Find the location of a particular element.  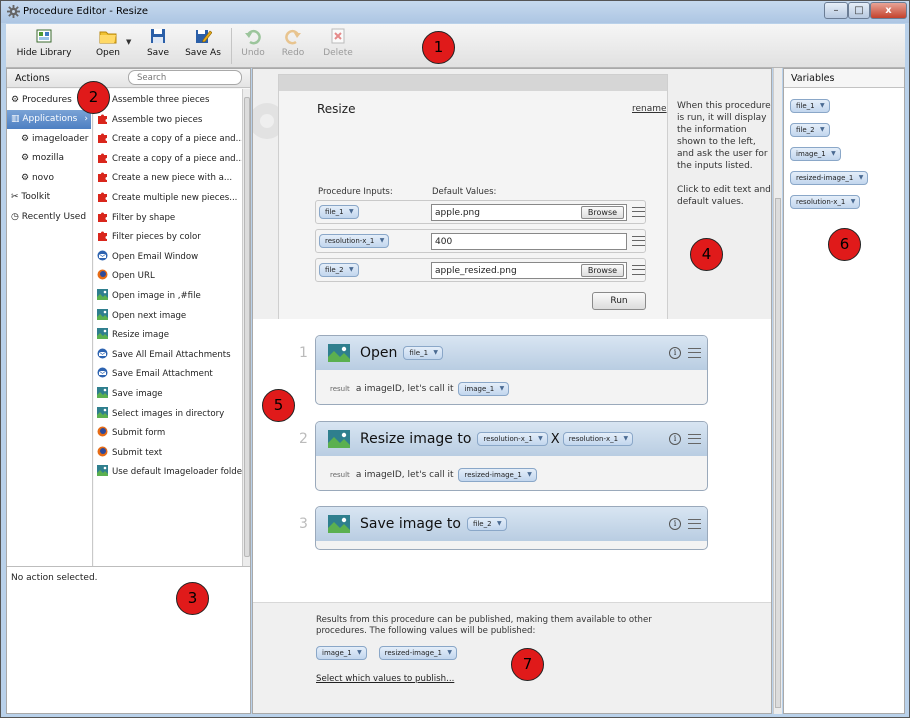

rename-link: rename is located at coordinates (649, 109).